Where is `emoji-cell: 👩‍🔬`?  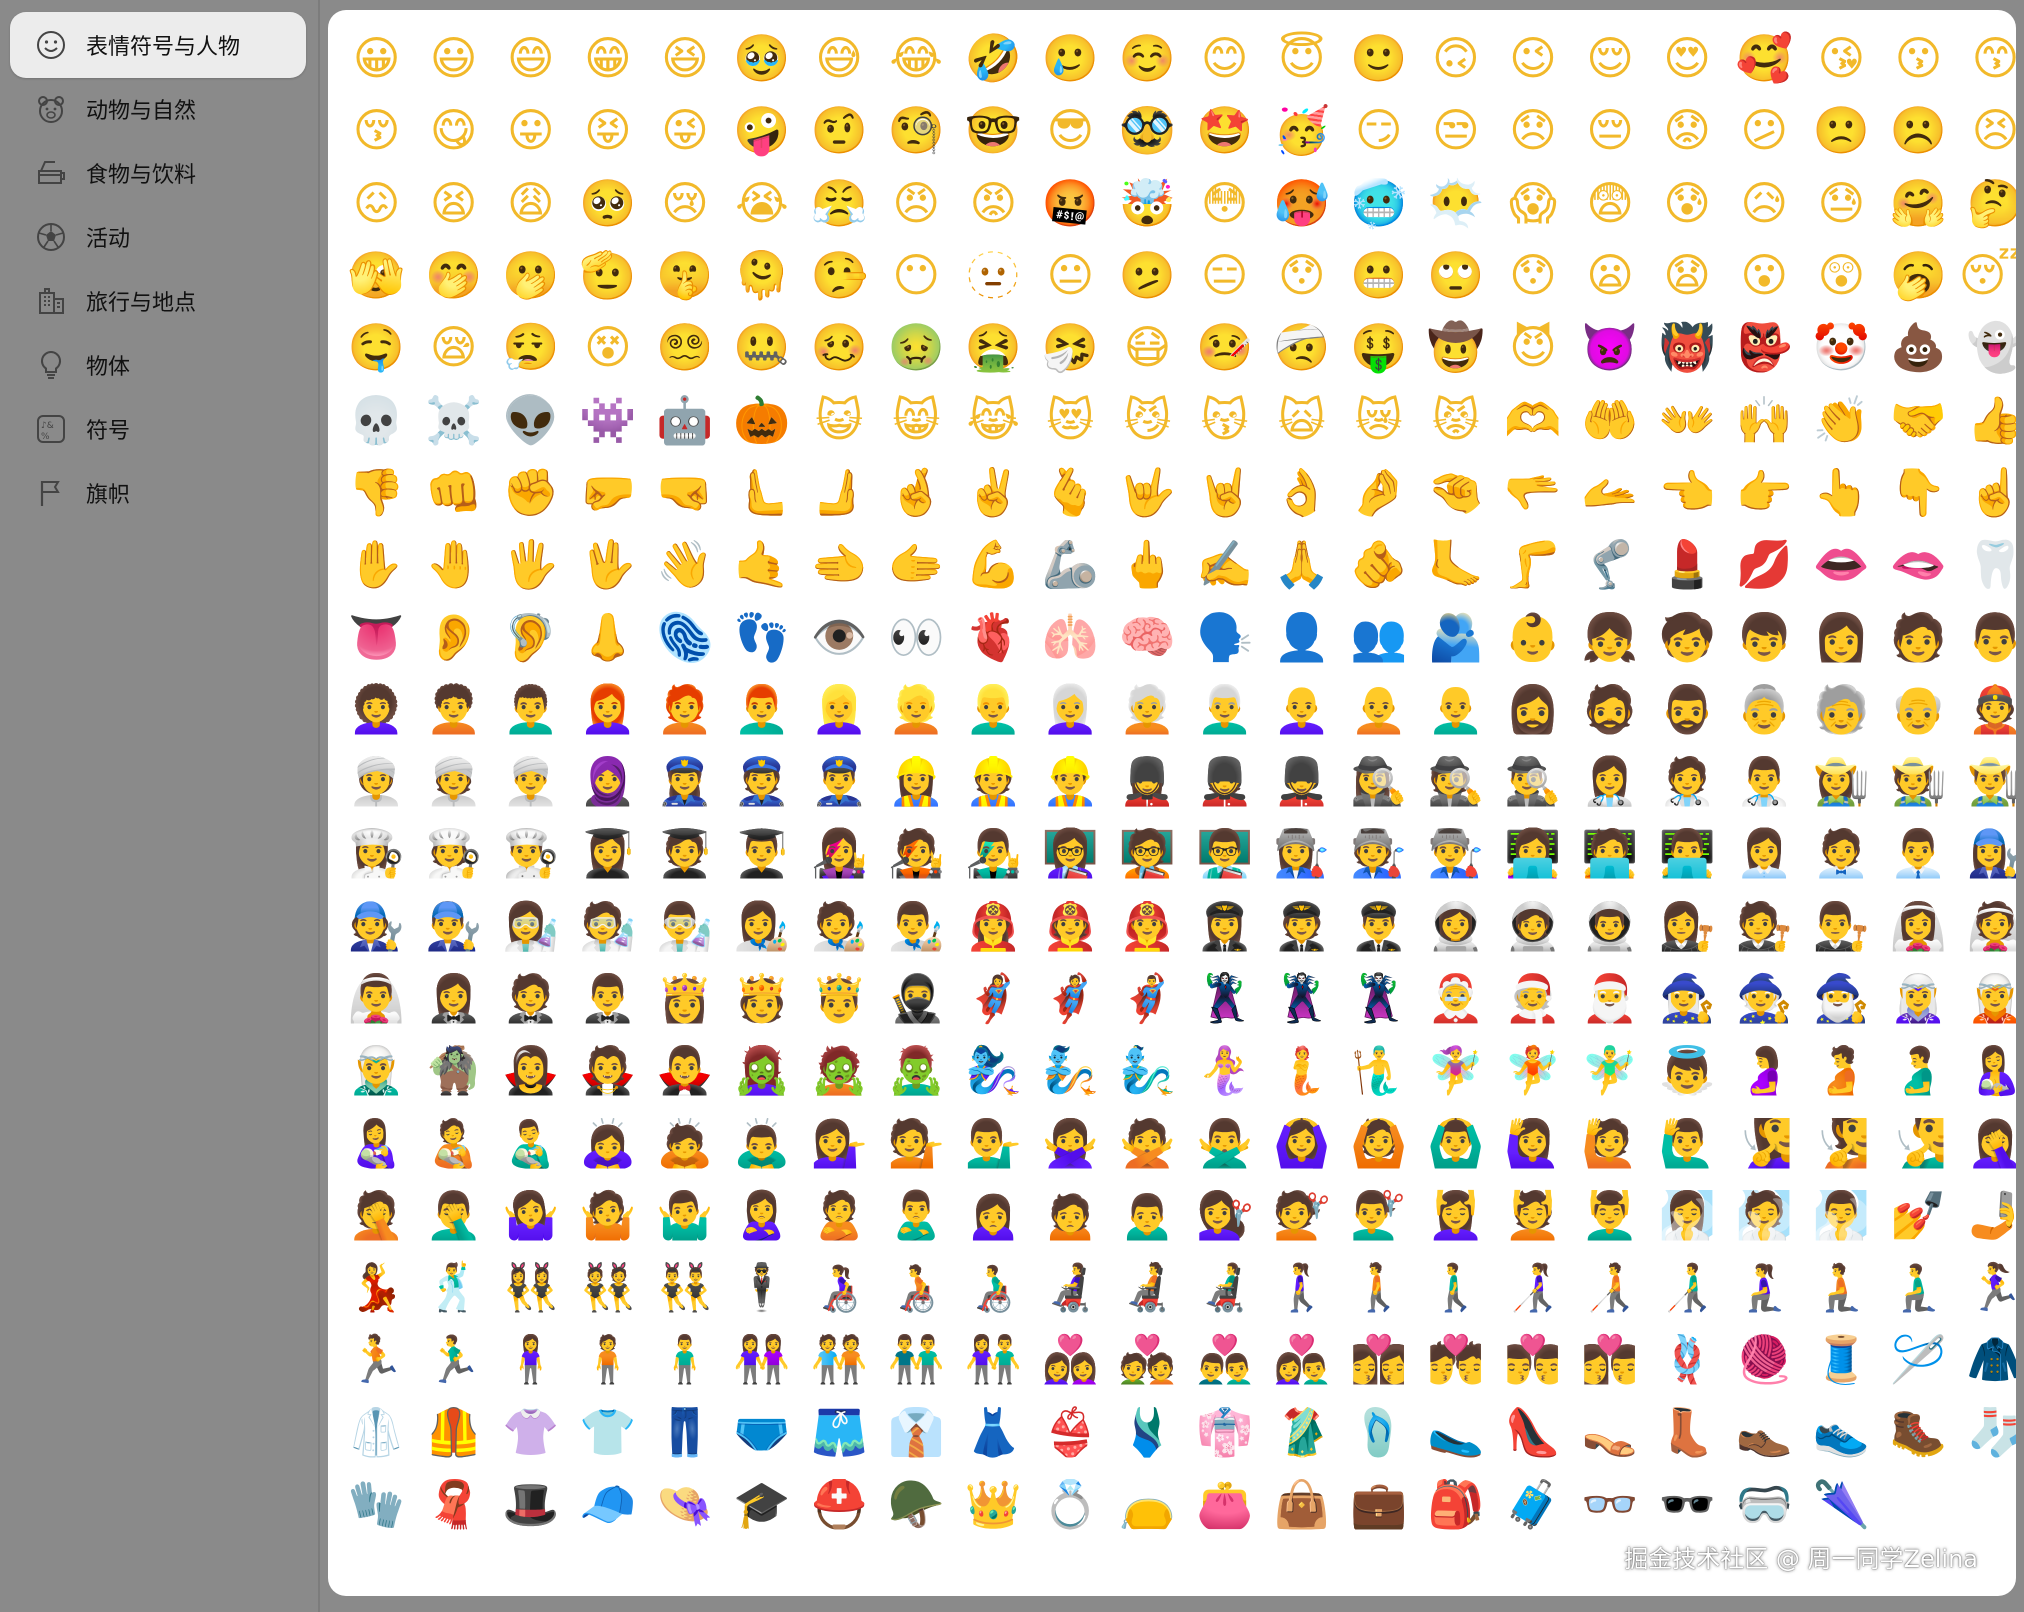
emoji-cell: 👩‍🔬 is located at coordinates (530, 926).